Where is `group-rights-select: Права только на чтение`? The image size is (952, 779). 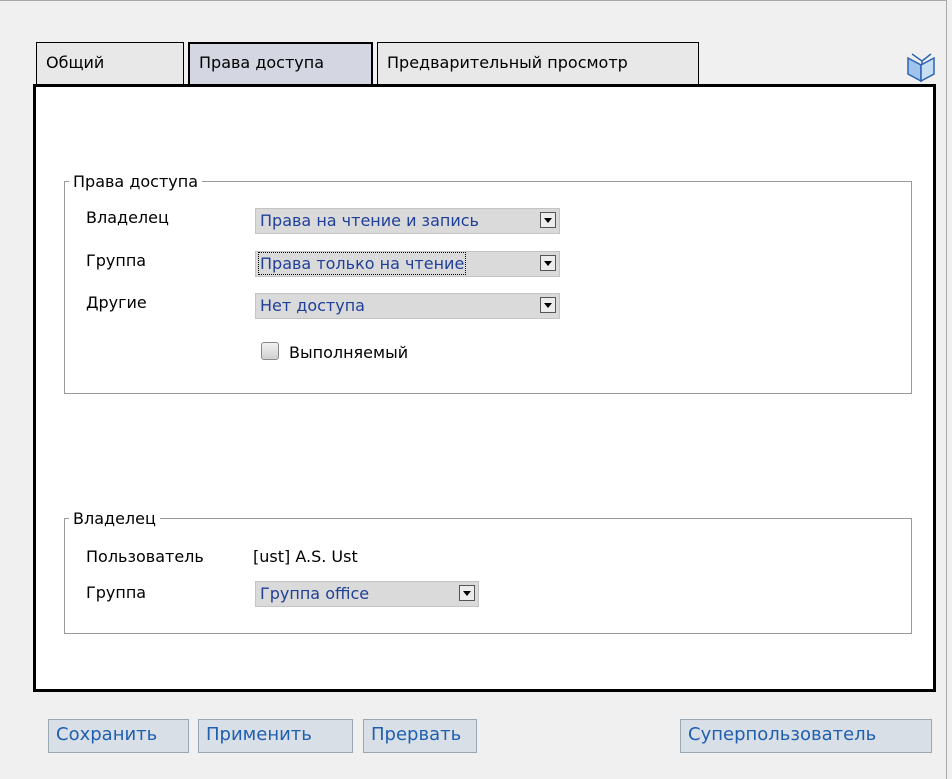 group-rights-select: Права только на чтение is located at coordinates (407, 264).